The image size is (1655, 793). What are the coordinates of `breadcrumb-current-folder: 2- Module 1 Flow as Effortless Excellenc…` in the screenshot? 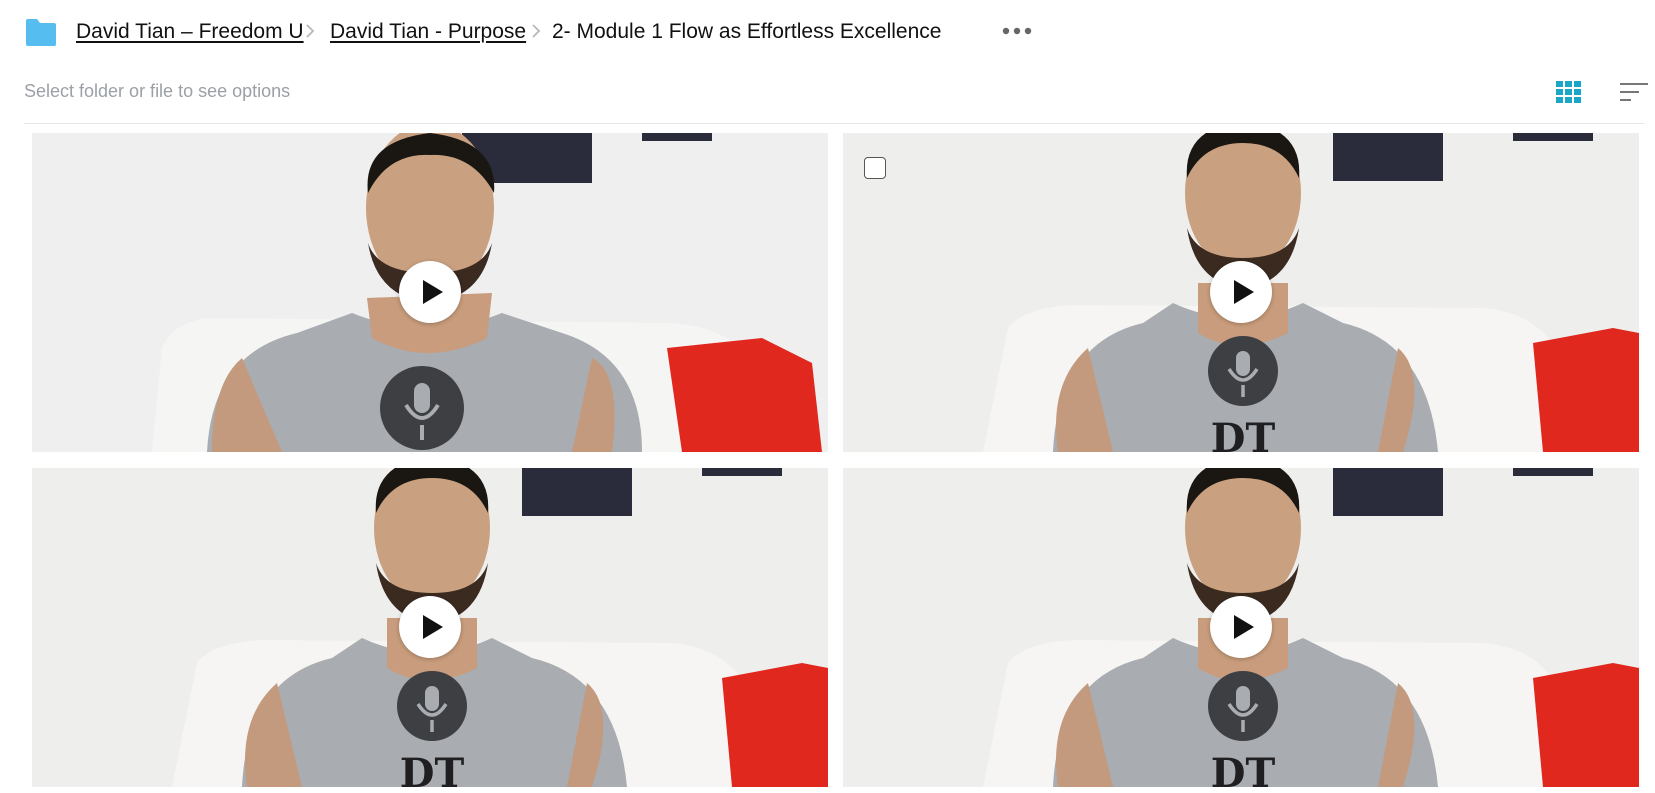 It's located at (747, 31).